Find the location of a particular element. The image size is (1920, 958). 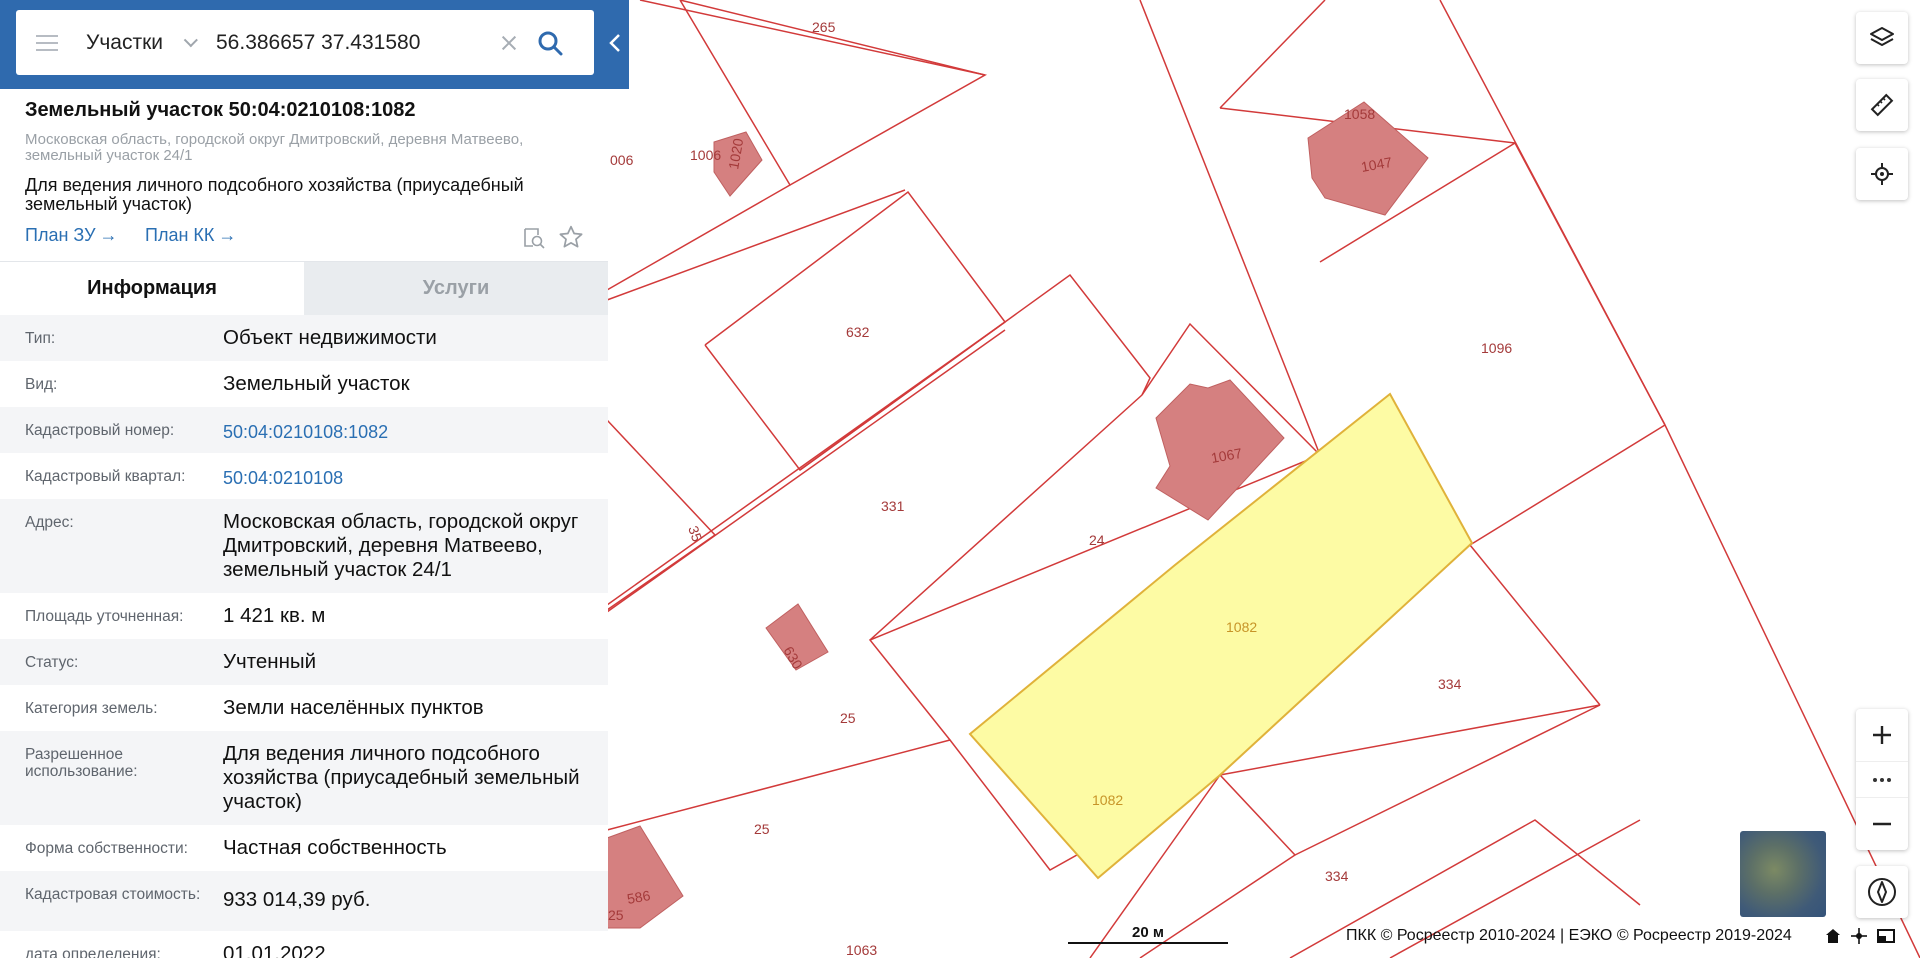

info-label: Кадастровый квартал: is located at coordinates (105, 476).